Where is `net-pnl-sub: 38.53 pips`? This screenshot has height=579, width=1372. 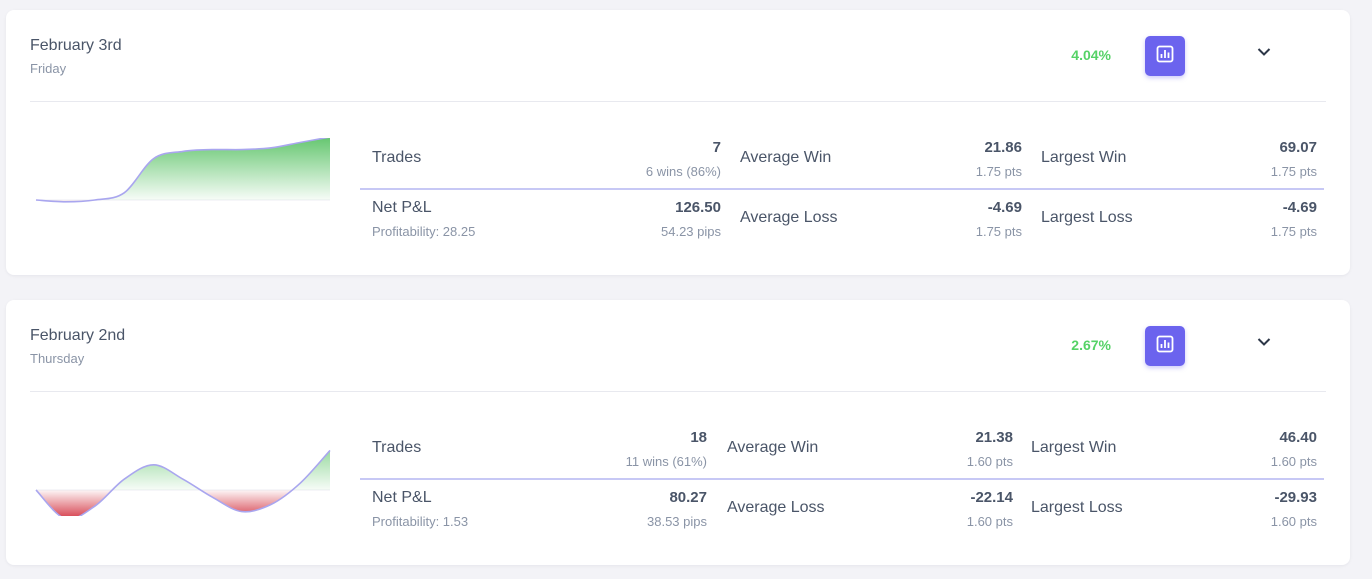
net-pnl-sub: 38.53 pips is located at coordinates (677, 521).